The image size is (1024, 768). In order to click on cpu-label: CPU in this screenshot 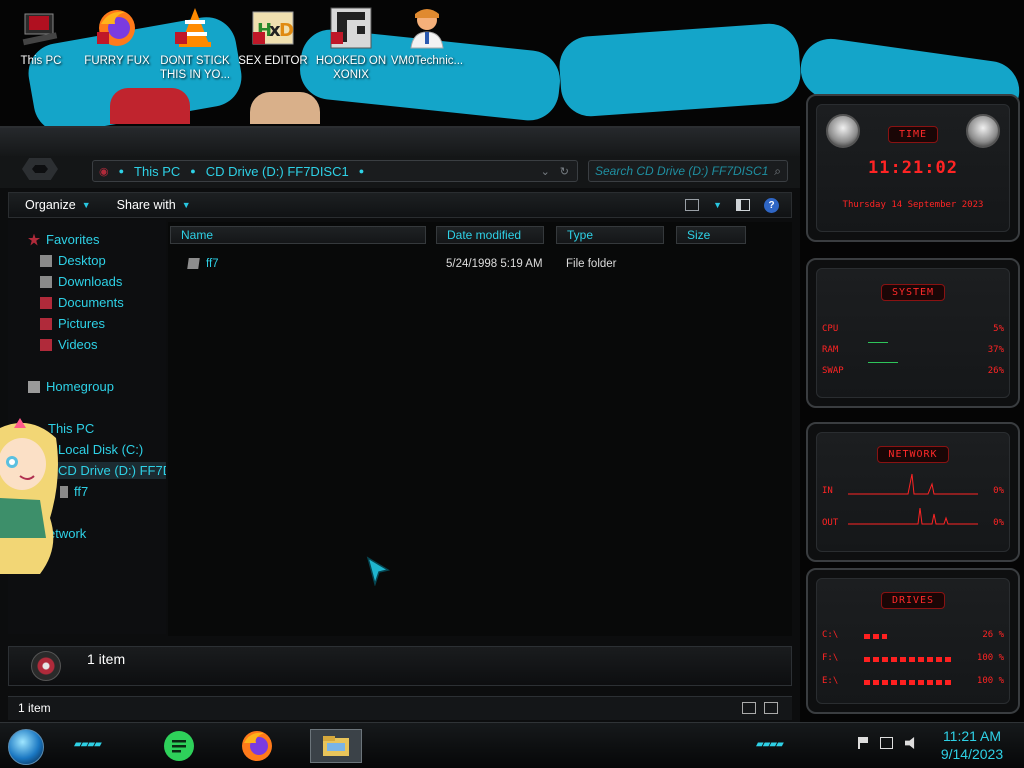, I will do `click(830, 329)`.